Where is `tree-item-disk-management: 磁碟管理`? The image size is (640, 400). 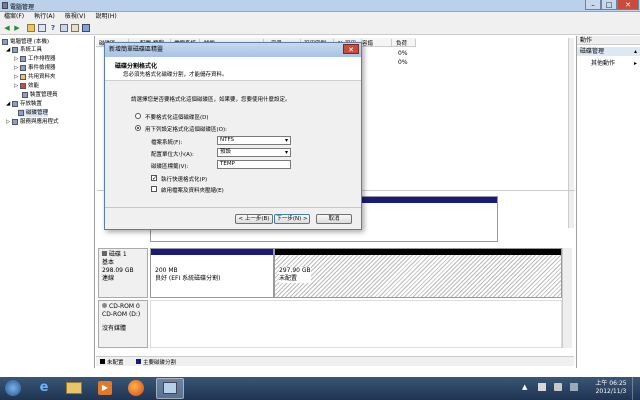 tree-item-disk-management: 磁碟管理 is located at coordinates (33, 113).